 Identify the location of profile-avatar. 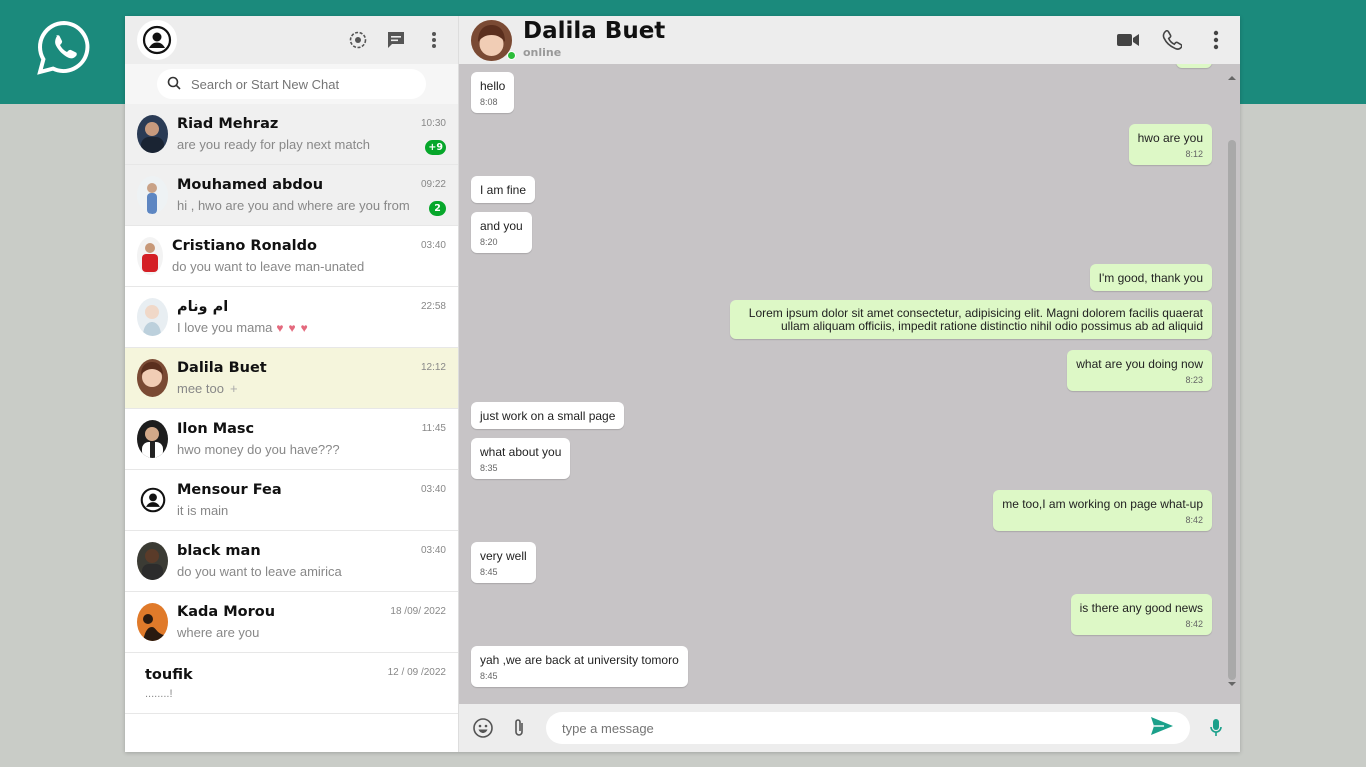
(157, 40).